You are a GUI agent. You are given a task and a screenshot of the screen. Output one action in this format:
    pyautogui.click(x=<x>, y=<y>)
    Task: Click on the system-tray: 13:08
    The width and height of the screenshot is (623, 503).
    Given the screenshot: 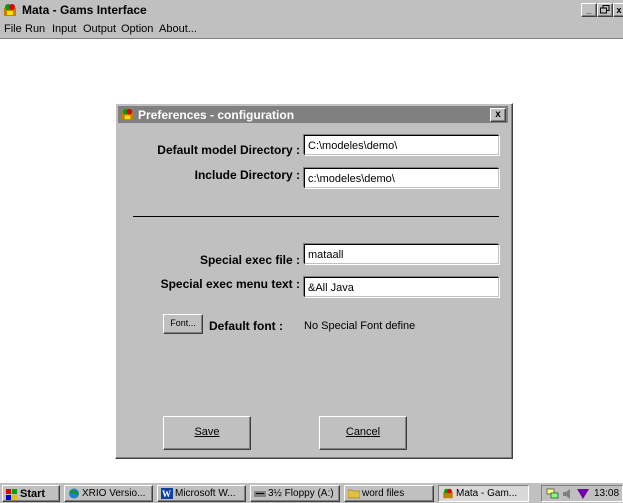 What is the action you would take?
    pyautogui.click(x=582, y=493)
    